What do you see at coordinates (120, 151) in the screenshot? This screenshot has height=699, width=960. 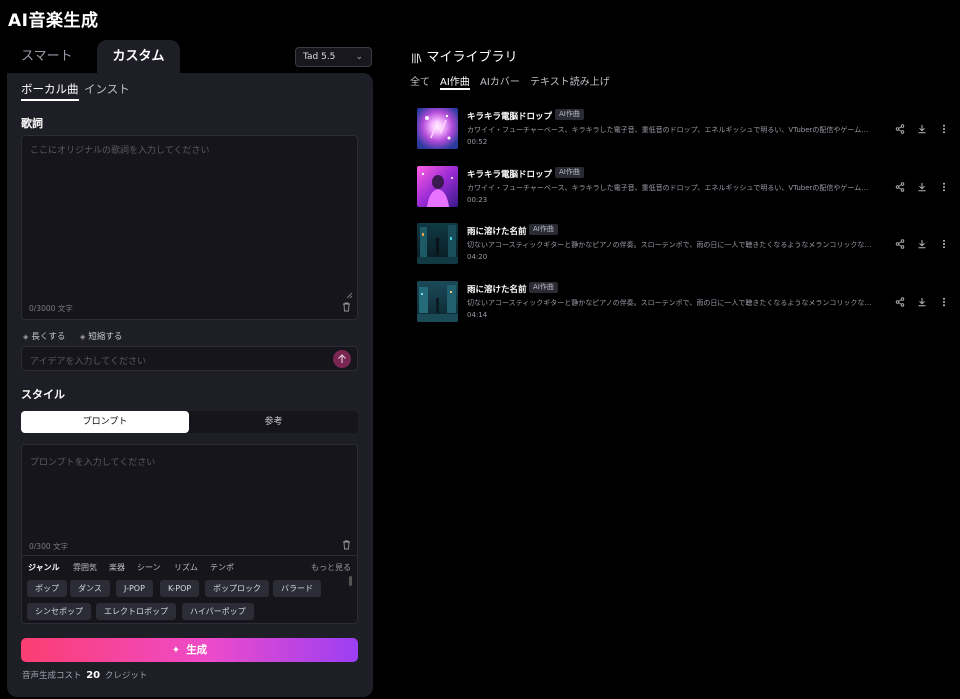 I see `lyrics-placeholder: ここにオリジナルの歌詞を入力してください` at bounding box center [120, 151].